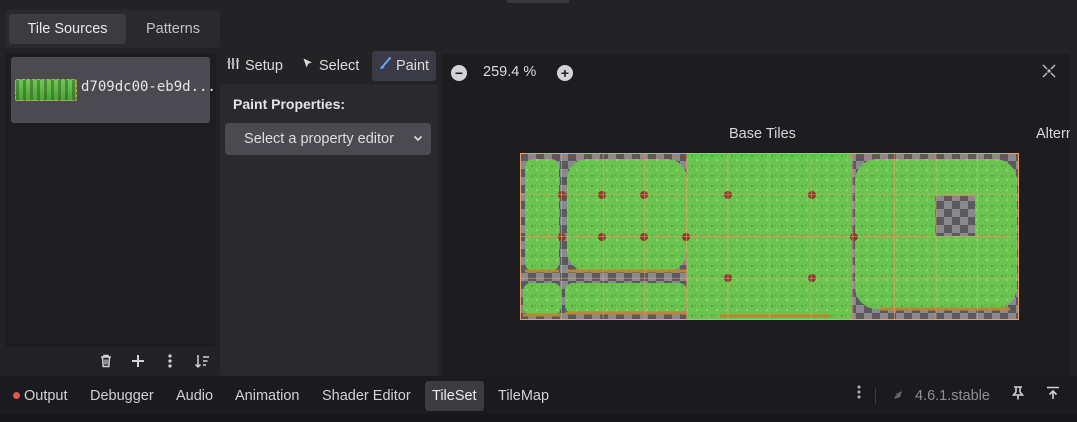 The image size is (1077, 422). What do you see at coordinates (138, 364) in the screenshot?
I see `plus-icon` at bounding box center [138, 364].